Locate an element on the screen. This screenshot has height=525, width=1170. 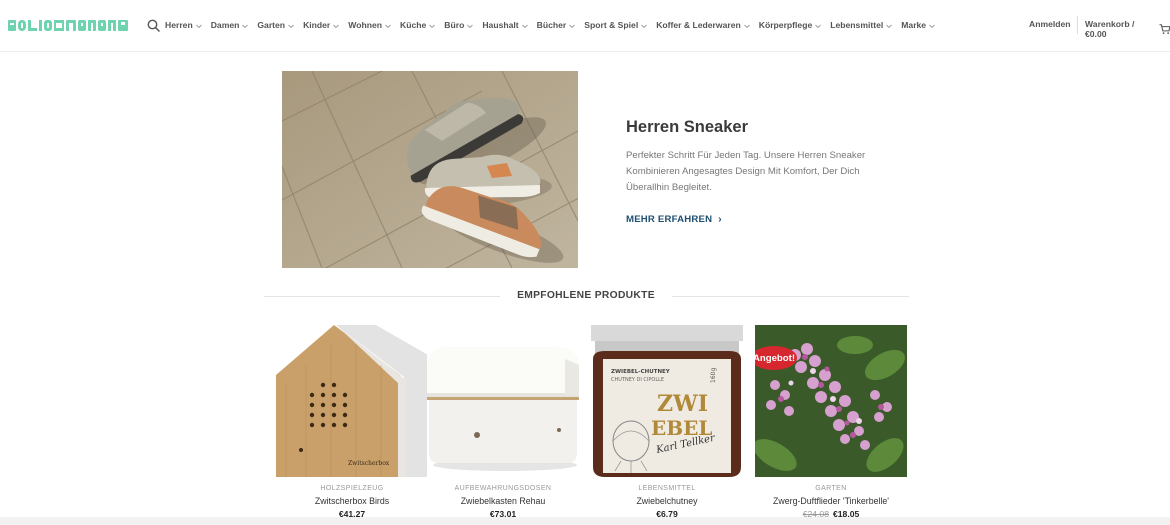
nav-label: Damen is located at coordinates (225, 25).